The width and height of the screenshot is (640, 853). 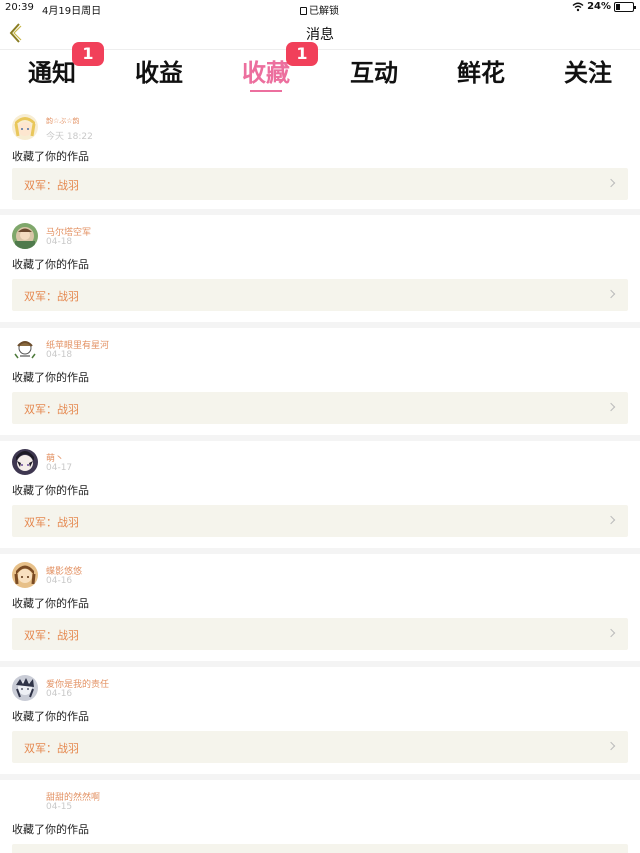 I want to click on favorite-card: 爱你是我的责任 04-16 收藏了你的作品 双军：战羽, so click(x=320, y=720).